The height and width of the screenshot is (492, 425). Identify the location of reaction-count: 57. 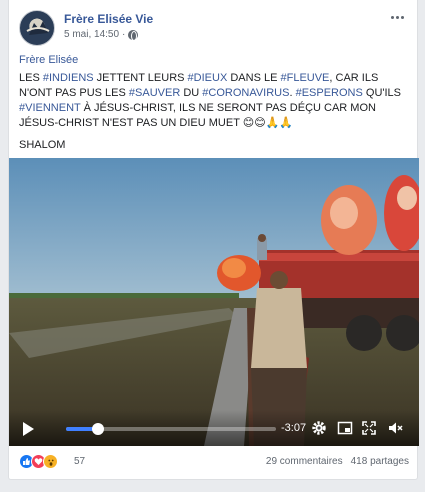
(79, 461).